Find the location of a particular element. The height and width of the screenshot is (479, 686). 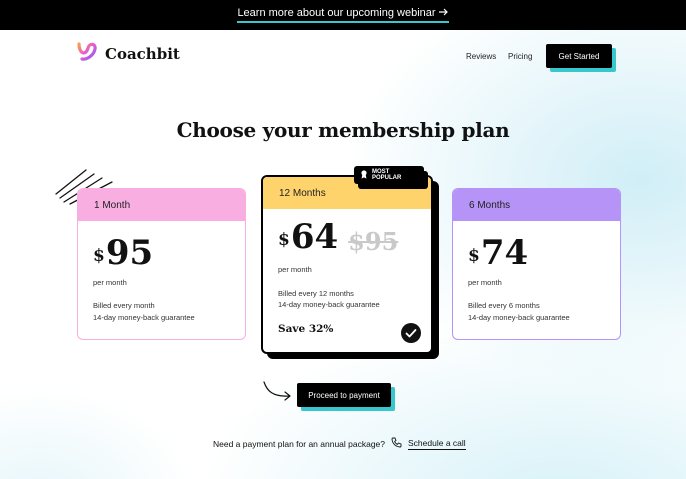

savings-label: Save 32% is located at coordinates (306, 329).